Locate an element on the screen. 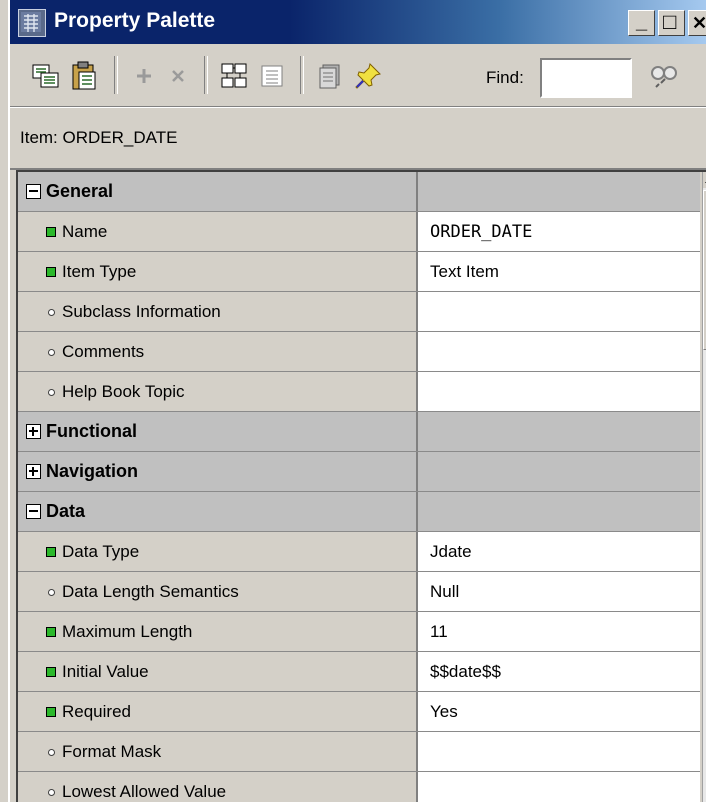 The width and height of the screenshot is (706, 802). property-value-cell: Null is located at coordinates (559, 591).